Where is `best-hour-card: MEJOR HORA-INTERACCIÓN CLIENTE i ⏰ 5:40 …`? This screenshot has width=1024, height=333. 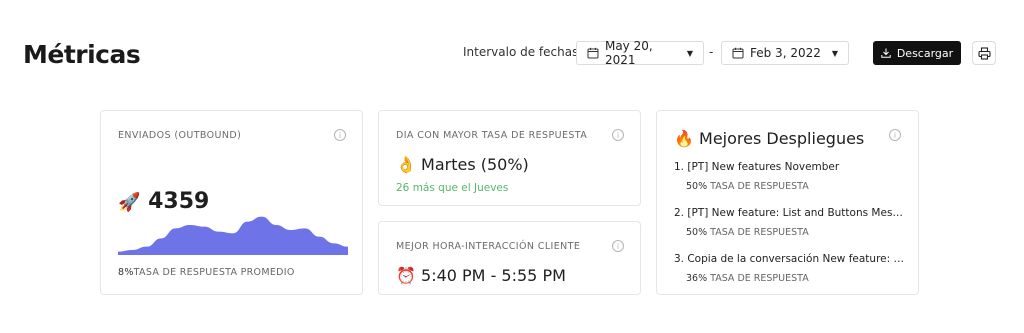 best-hour-card: MEJOR HORA-INTERACCIÓN CLIENTE i ⏰ 5:40 … is located at coordinates (509, 258).